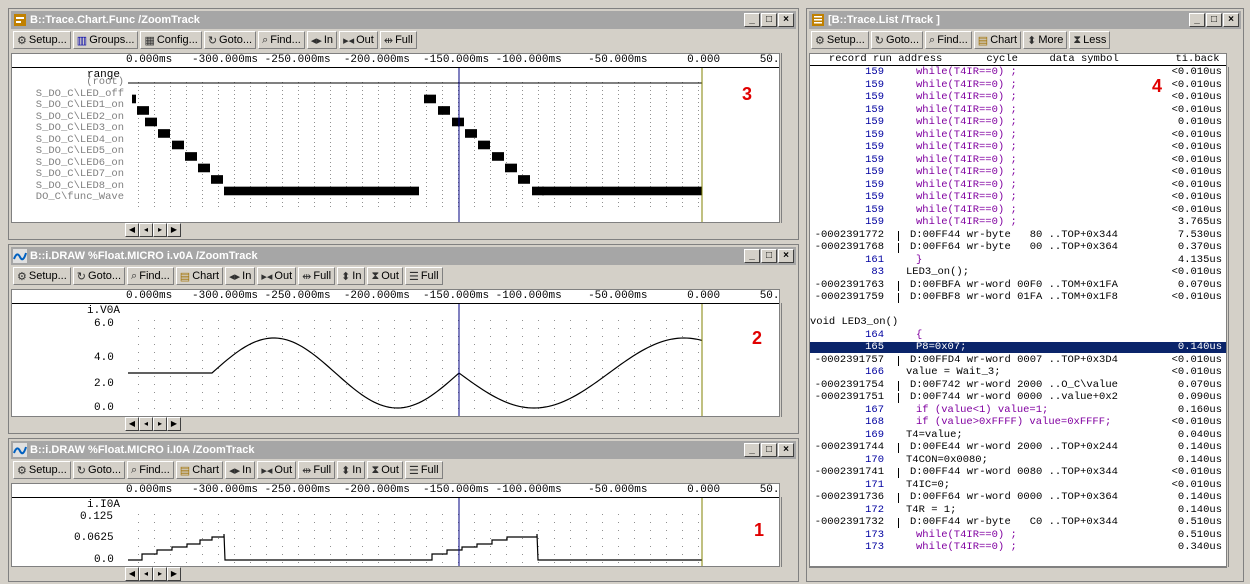 Image resolution: width=1250 pixels, height=584 pixels. I want to click on voa-waveform, so click(396, 353).